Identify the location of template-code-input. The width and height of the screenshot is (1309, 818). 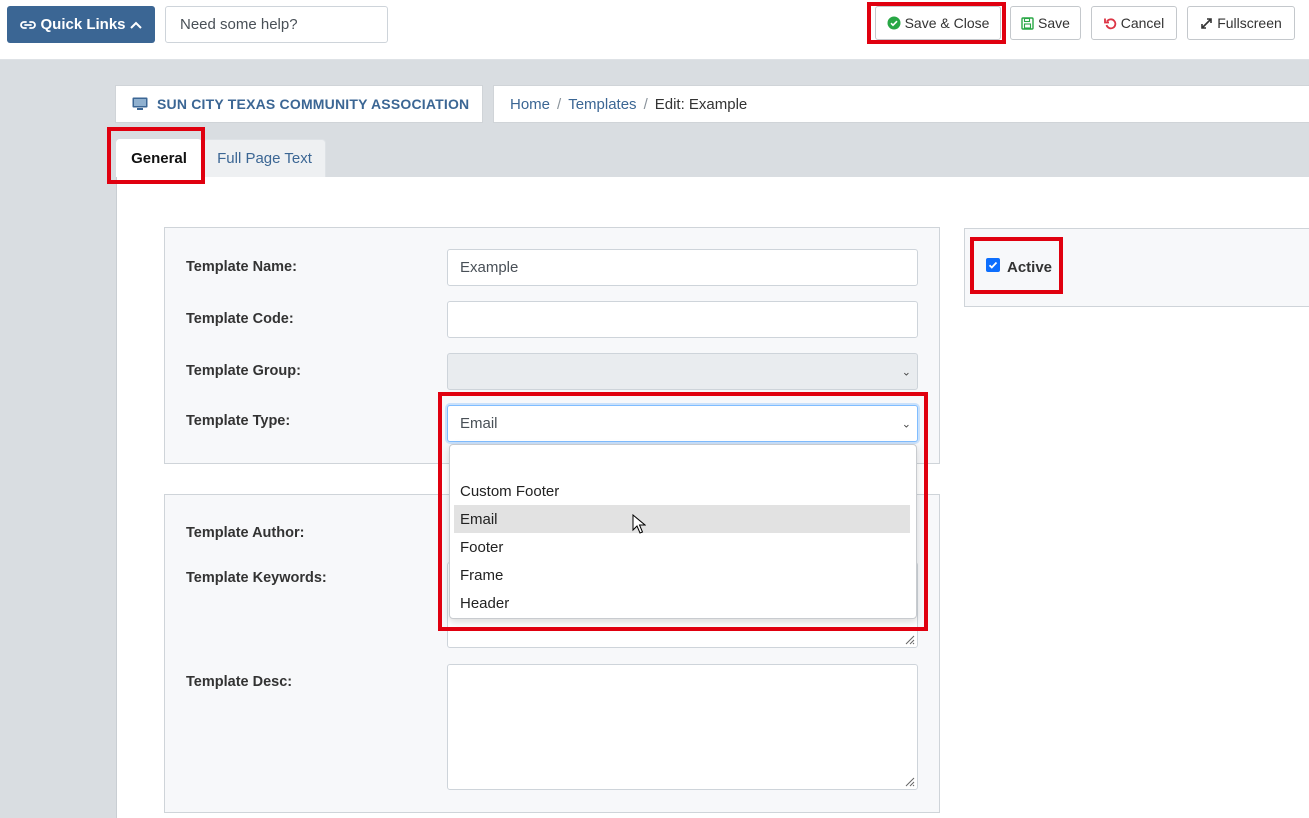
(682, 319).